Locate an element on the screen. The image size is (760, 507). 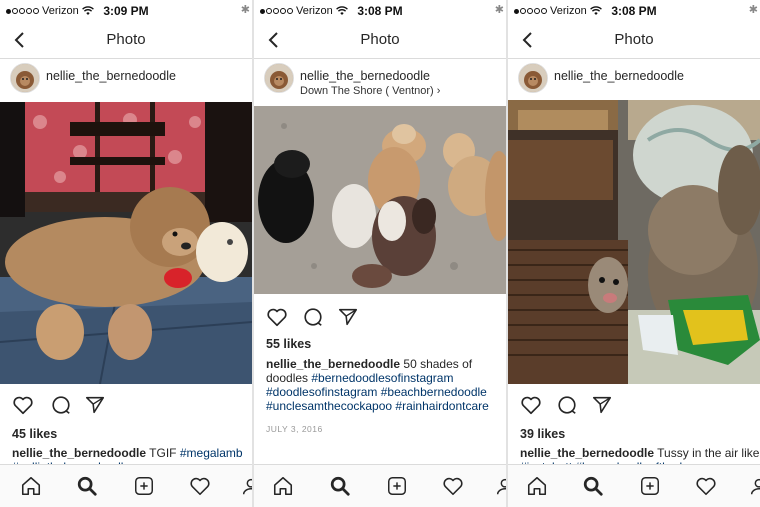
status-time: 3:09 PM is located at coordinates (126, 11).